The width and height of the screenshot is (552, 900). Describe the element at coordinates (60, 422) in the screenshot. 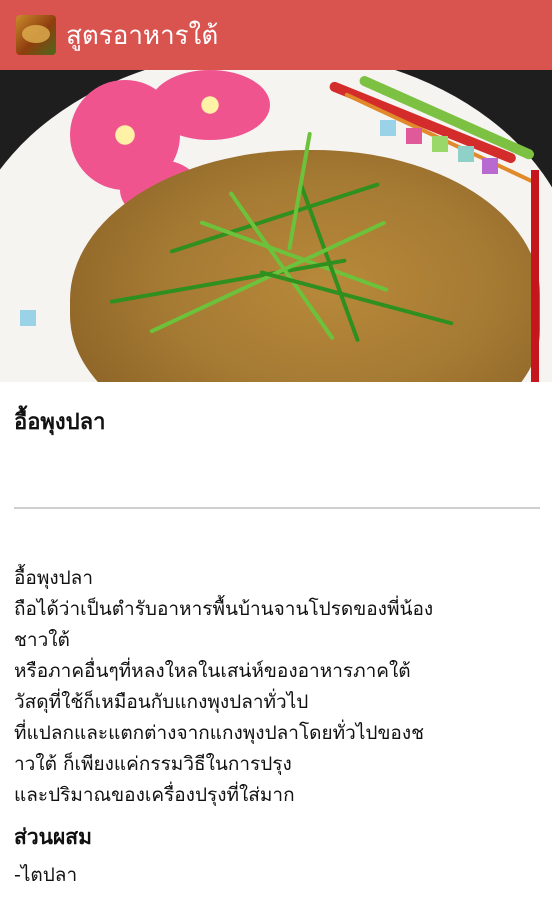

I see `recipe-title: อื้อพุงปลา` at that location.